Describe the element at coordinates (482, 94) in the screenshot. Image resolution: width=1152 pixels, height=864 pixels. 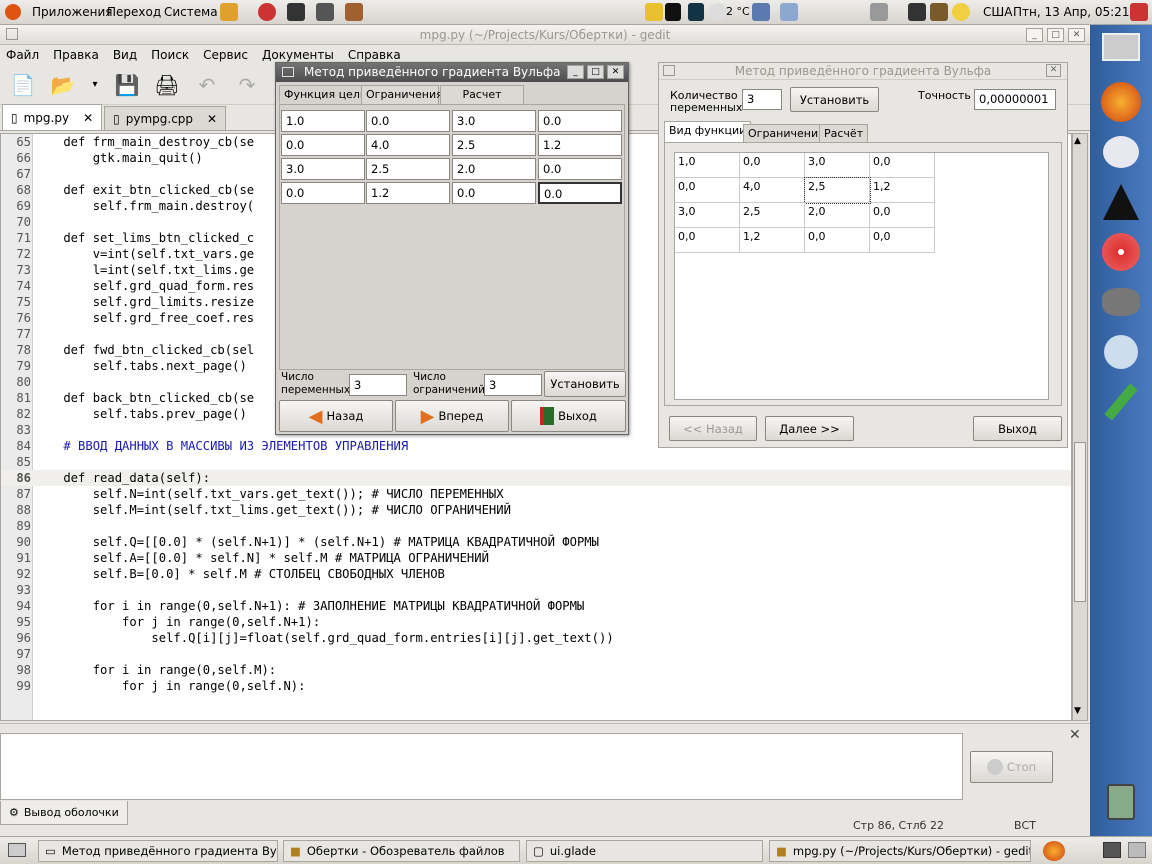
I see `tab-calculation: Расчет` at that location.